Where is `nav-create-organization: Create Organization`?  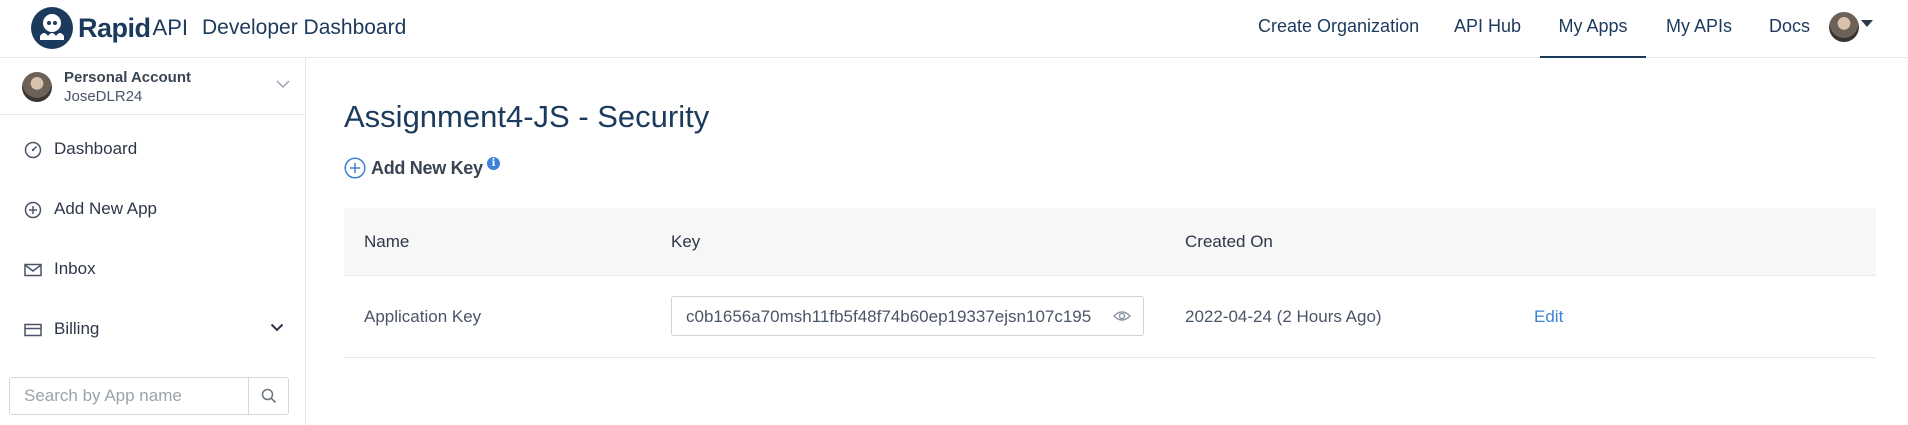 nav-create-organization: Create Organization is located at coordinates (1338, 29).